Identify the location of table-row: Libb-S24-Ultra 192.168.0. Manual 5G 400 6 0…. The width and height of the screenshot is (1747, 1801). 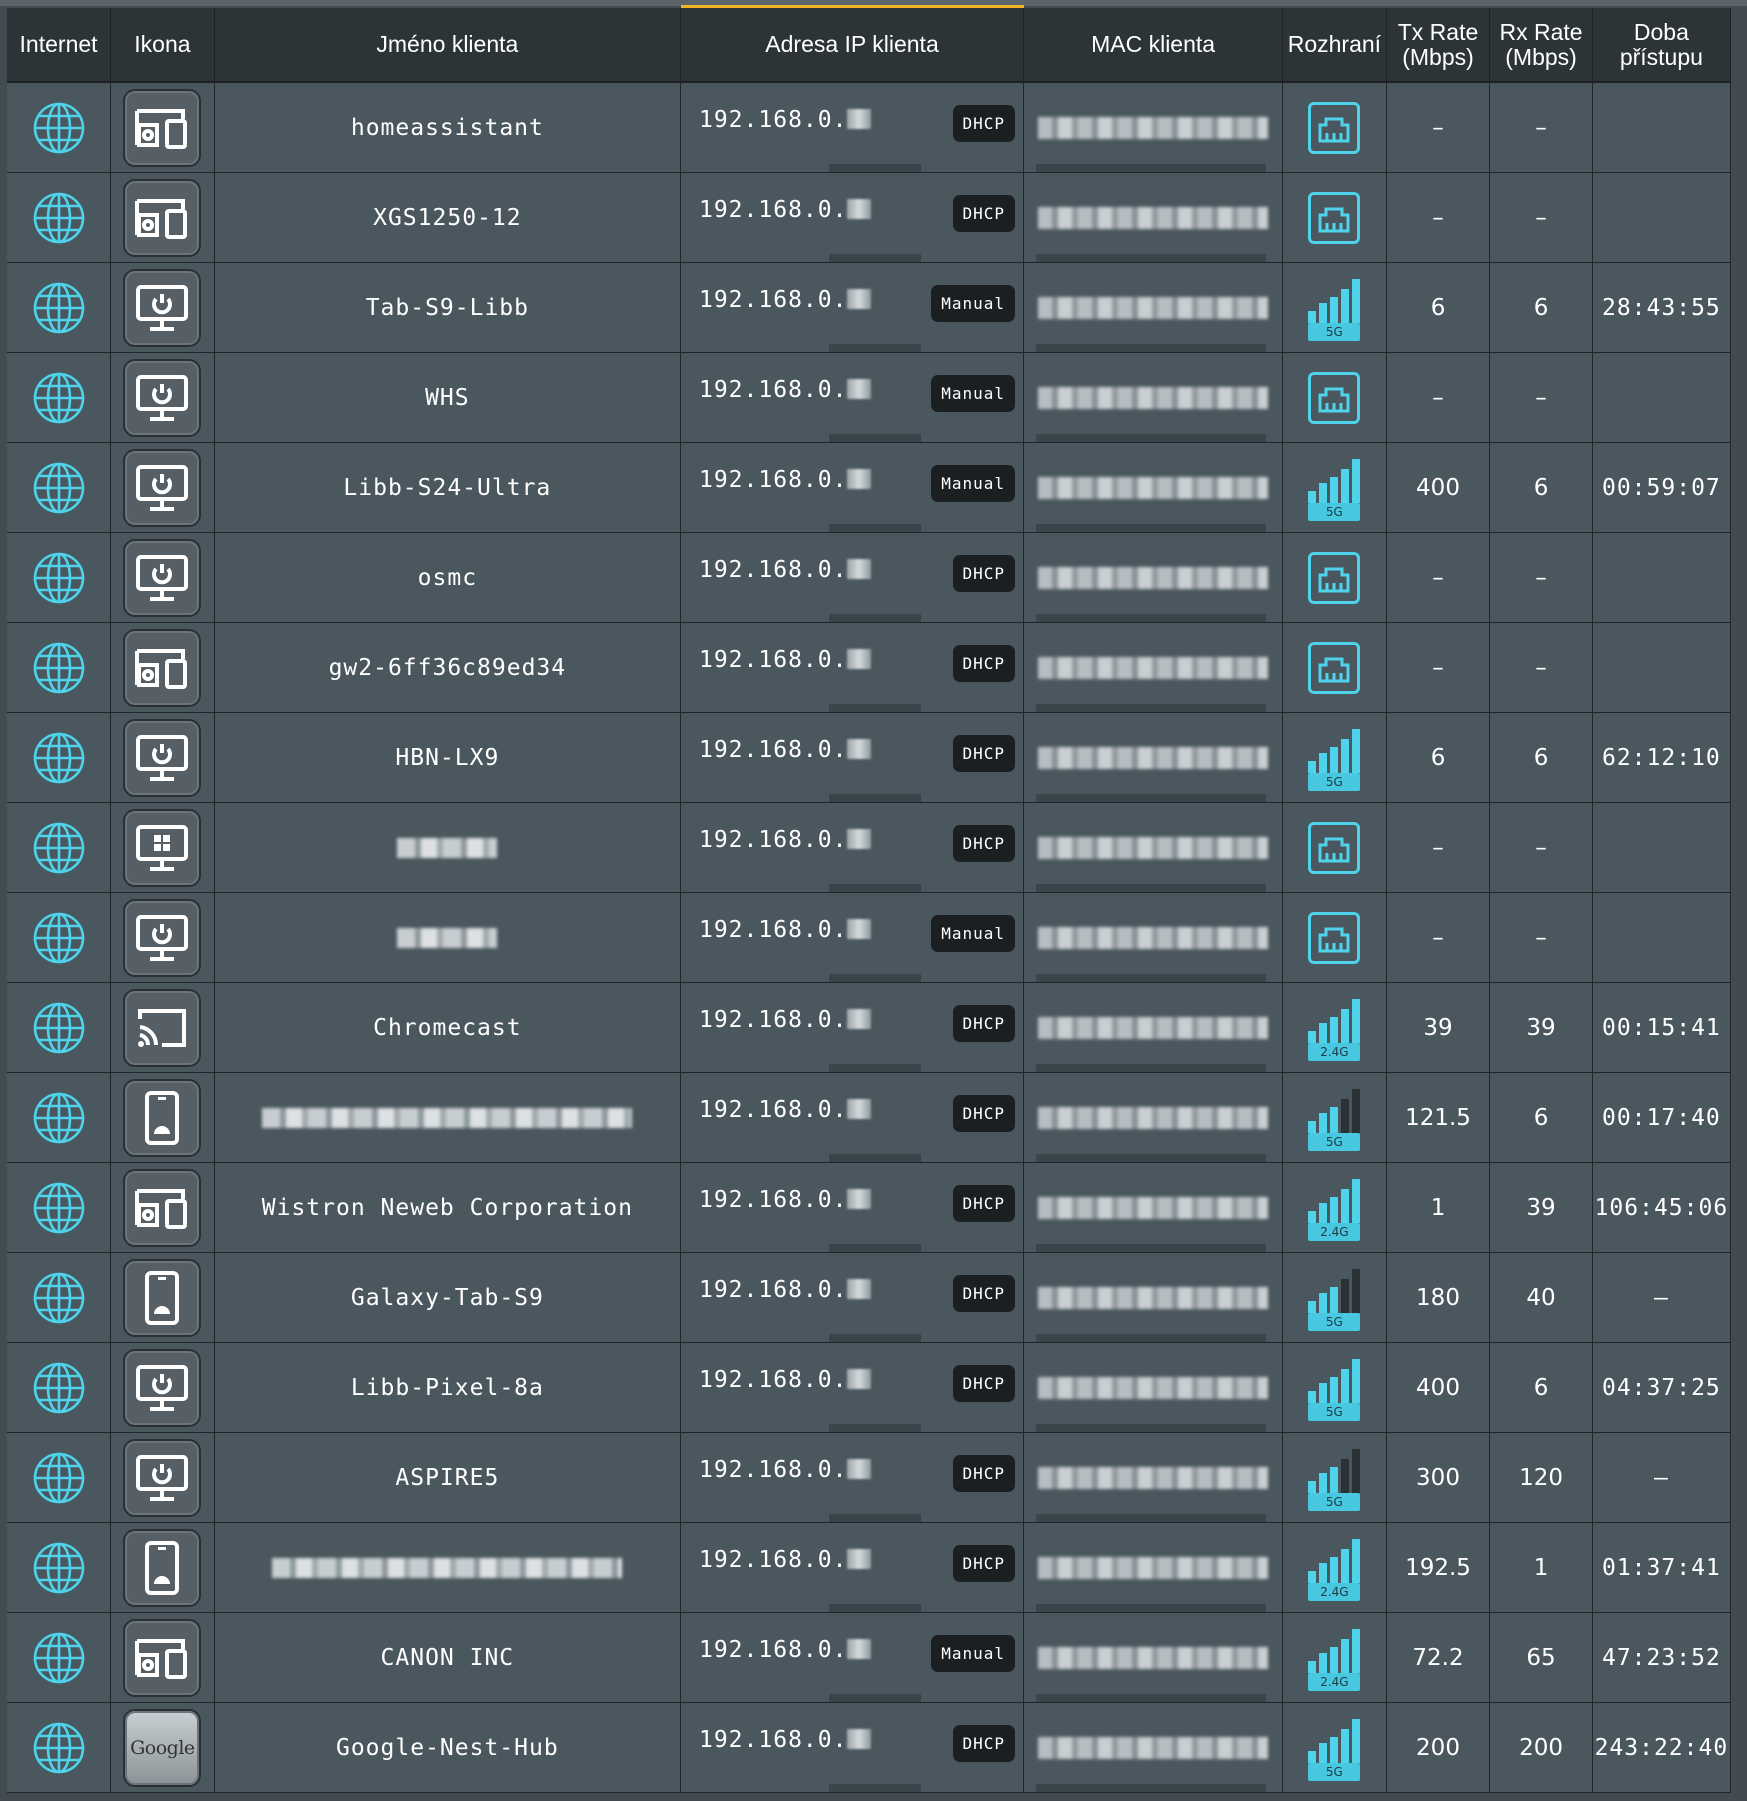
(869, 487).